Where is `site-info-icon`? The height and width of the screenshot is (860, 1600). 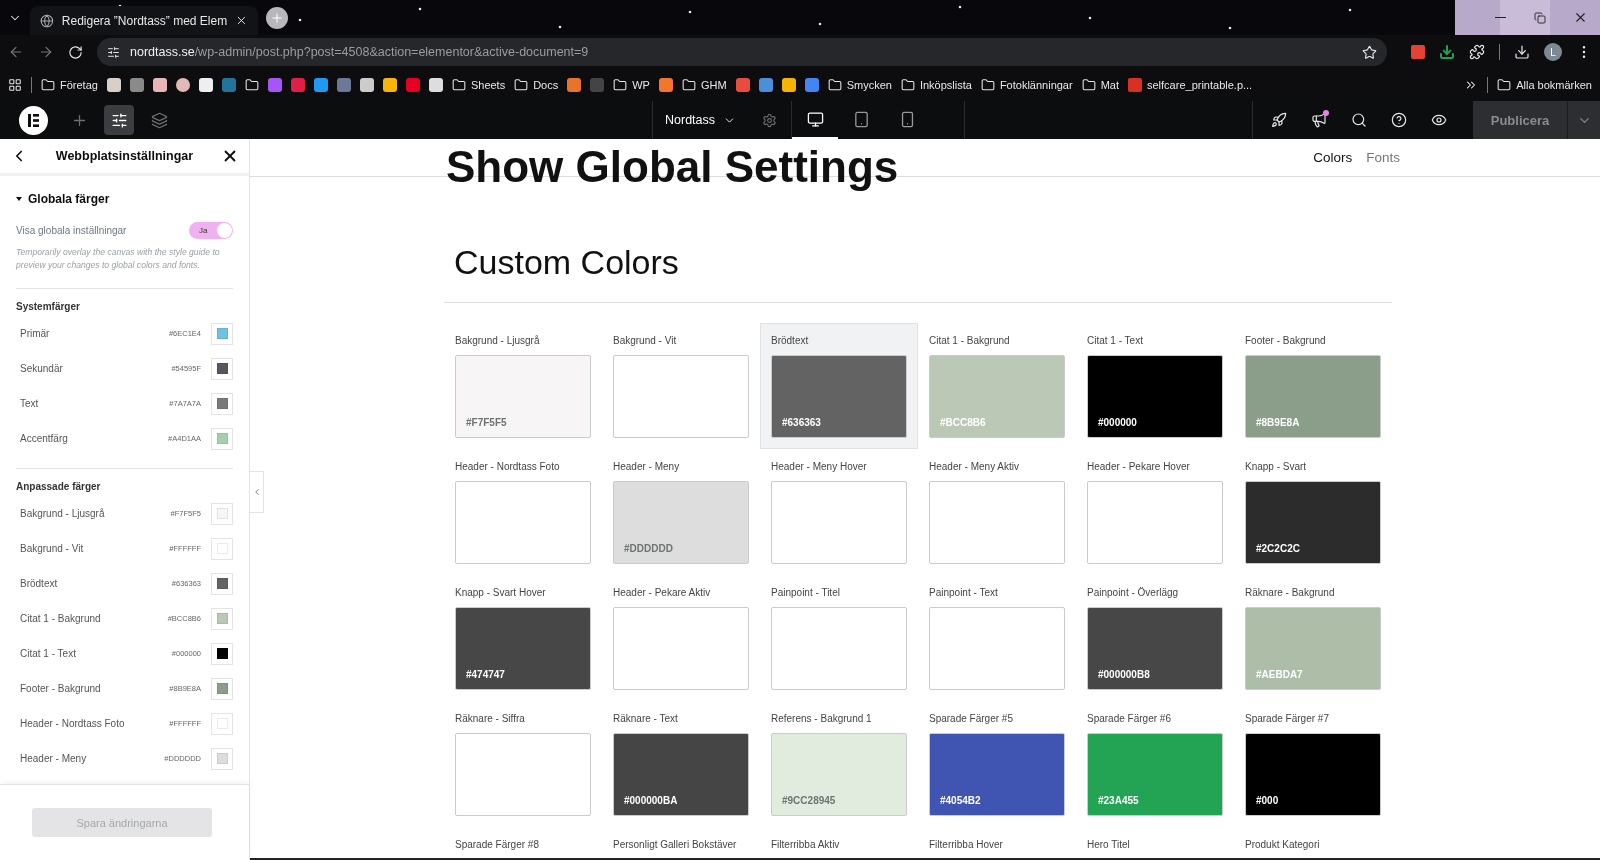
site-info-icon is located at coordinates (113, 52).